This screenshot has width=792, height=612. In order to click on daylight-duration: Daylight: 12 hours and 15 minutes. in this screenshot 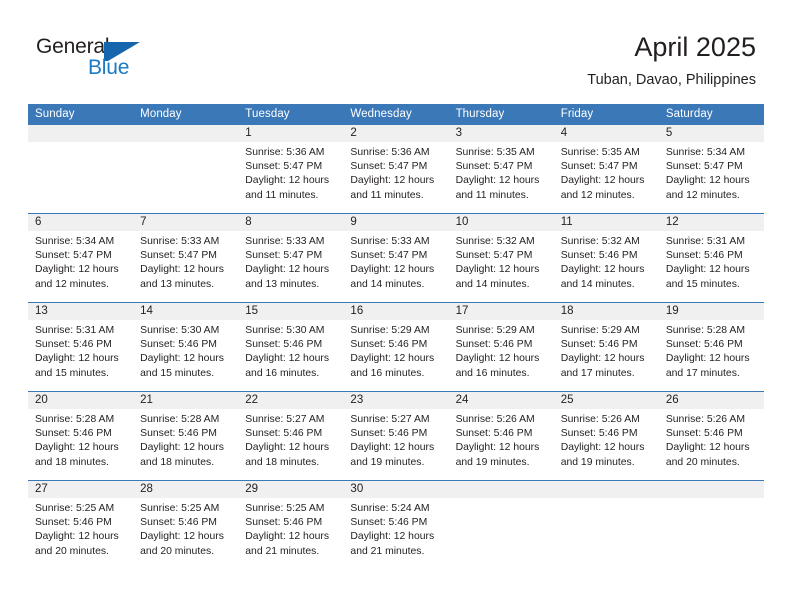, I will do `click(77, 366)`.